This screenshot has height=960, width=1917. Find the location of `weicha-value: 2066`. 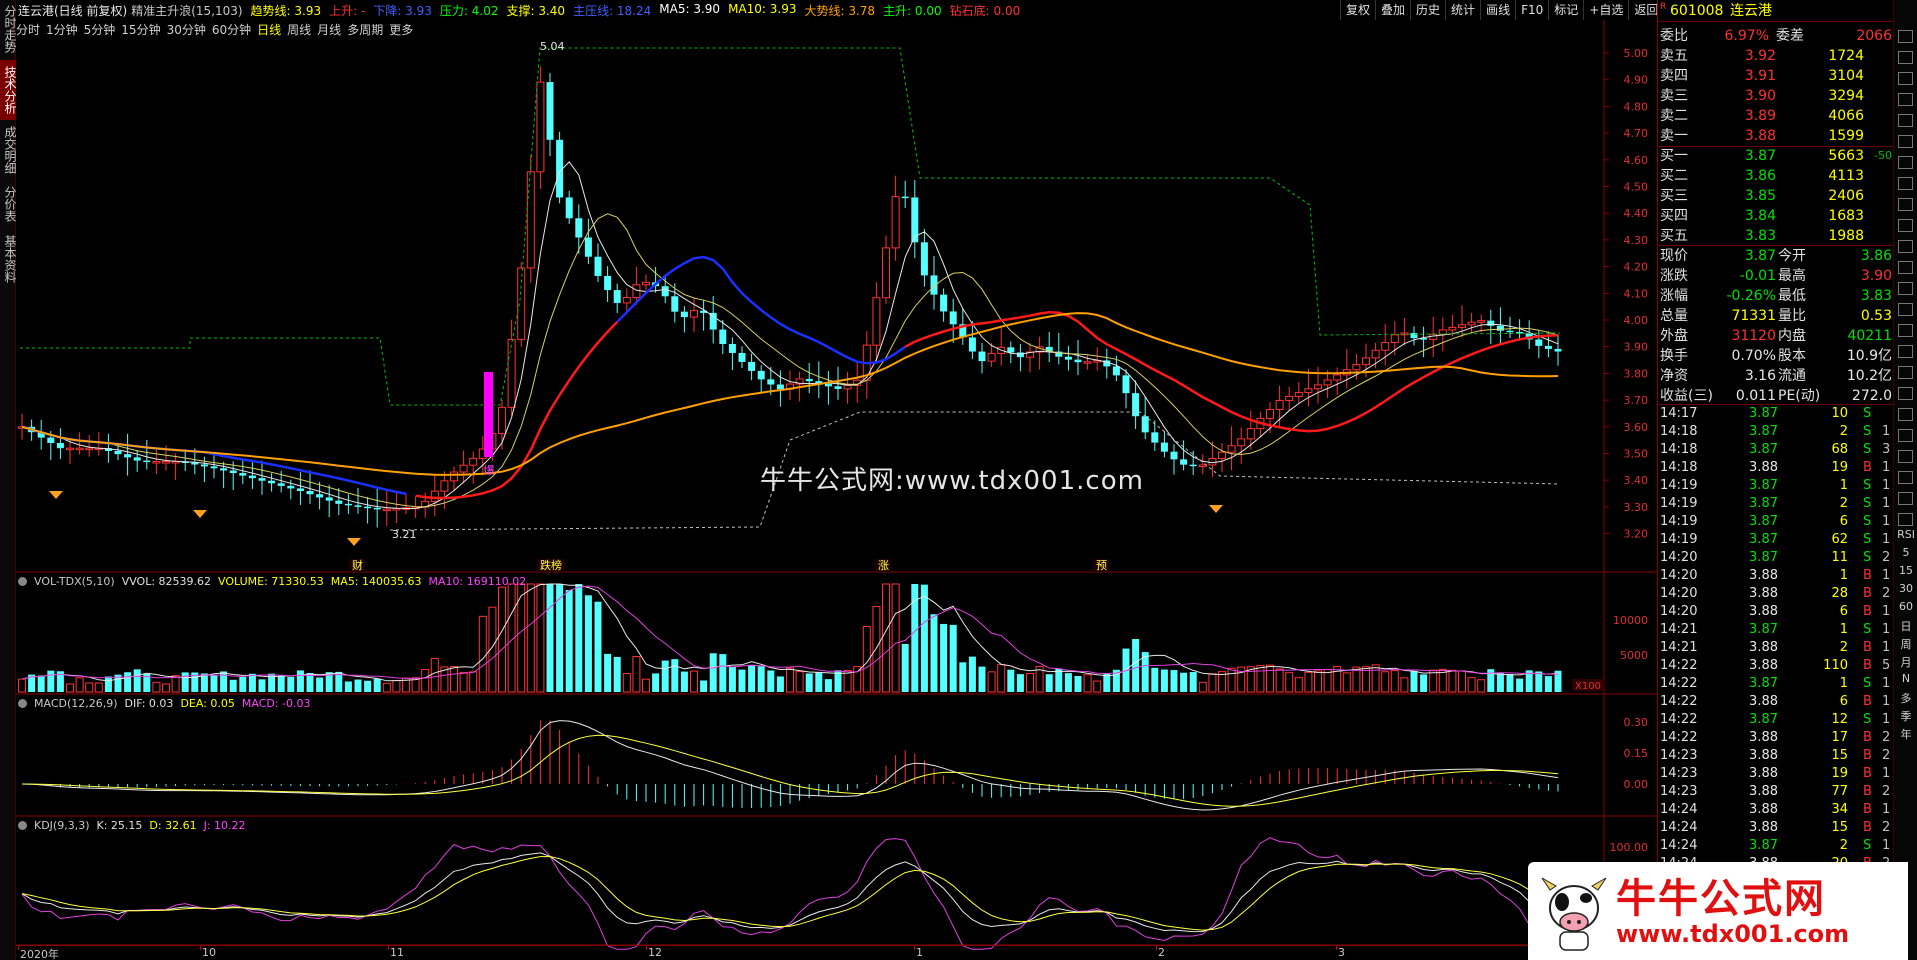

weicha-value: 2066 is located at coordinates (1874, 36).